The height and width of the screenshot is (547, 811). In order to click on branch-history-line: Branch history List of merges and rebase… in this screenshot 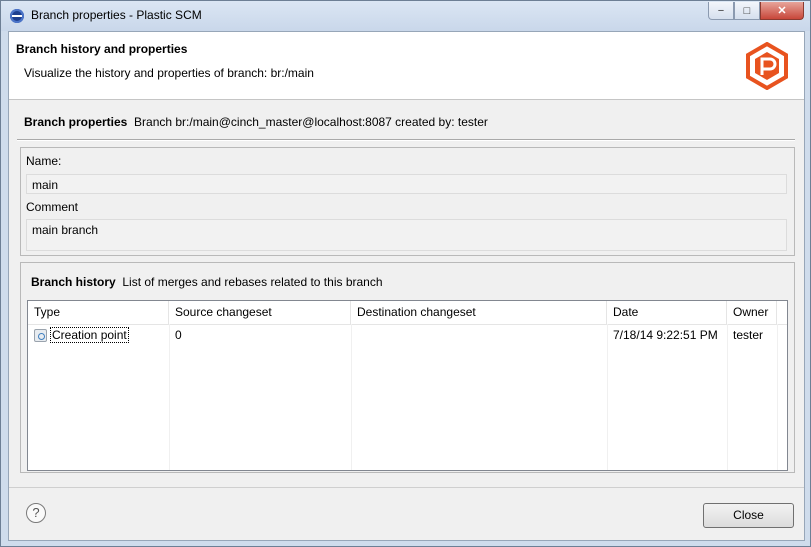, I will do `click(207, 282)`.